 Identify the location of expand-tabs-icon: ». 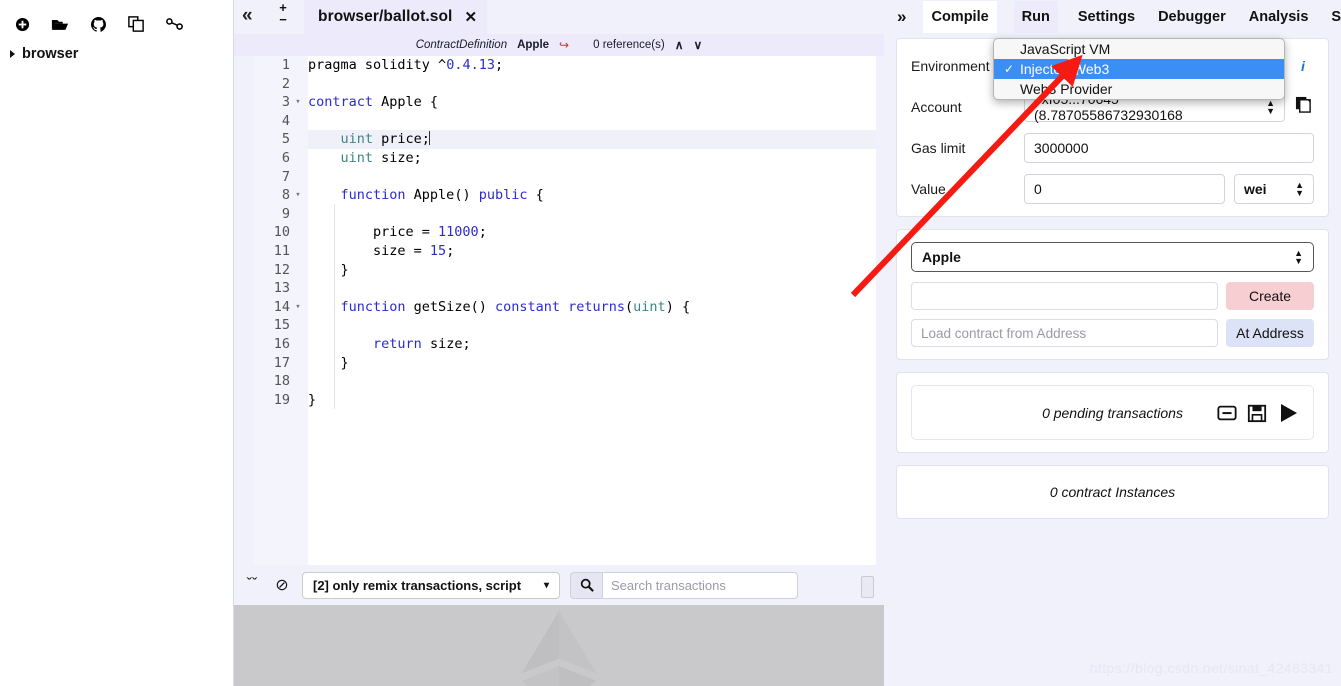
(901, 17).